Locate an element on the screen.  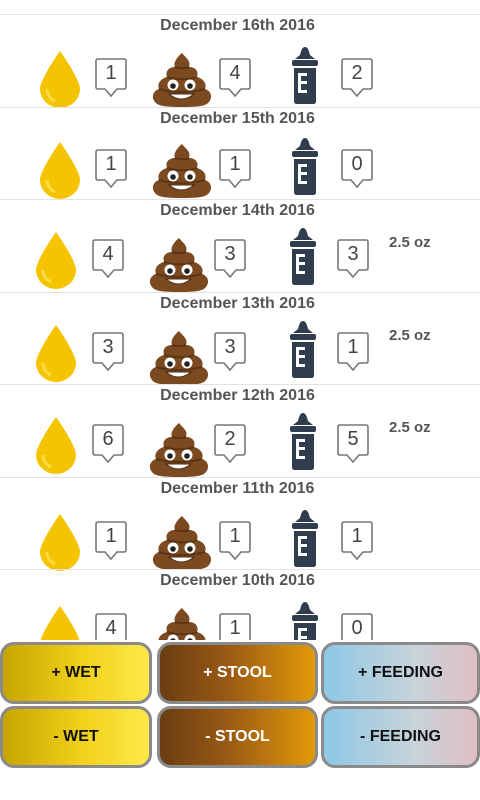
add-wet-button: + WET is located at coordinates (76, 673).